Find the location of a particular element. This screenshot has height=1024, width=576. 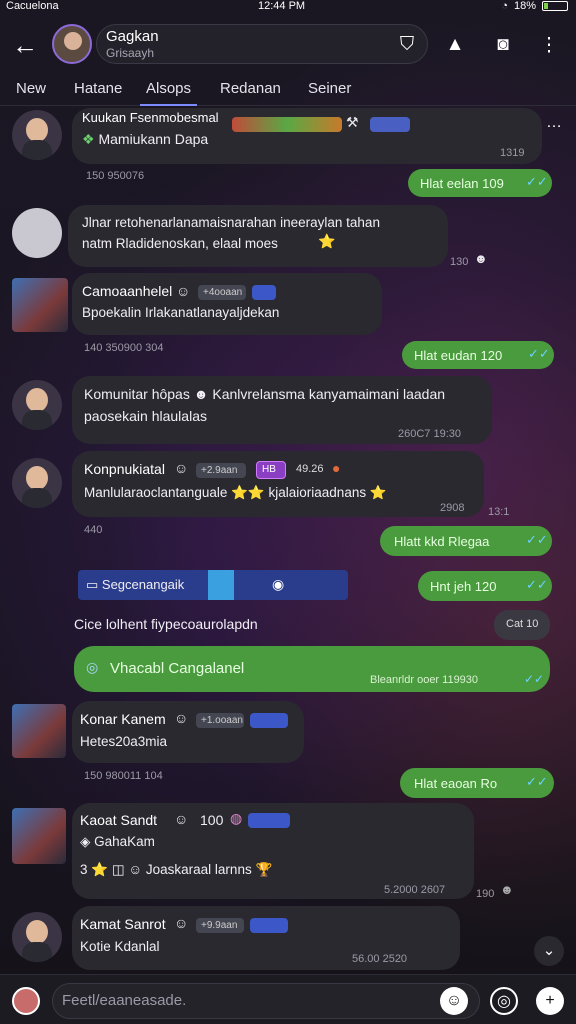

sender-name: Konar Kanem is located at coordinates (123, 719).